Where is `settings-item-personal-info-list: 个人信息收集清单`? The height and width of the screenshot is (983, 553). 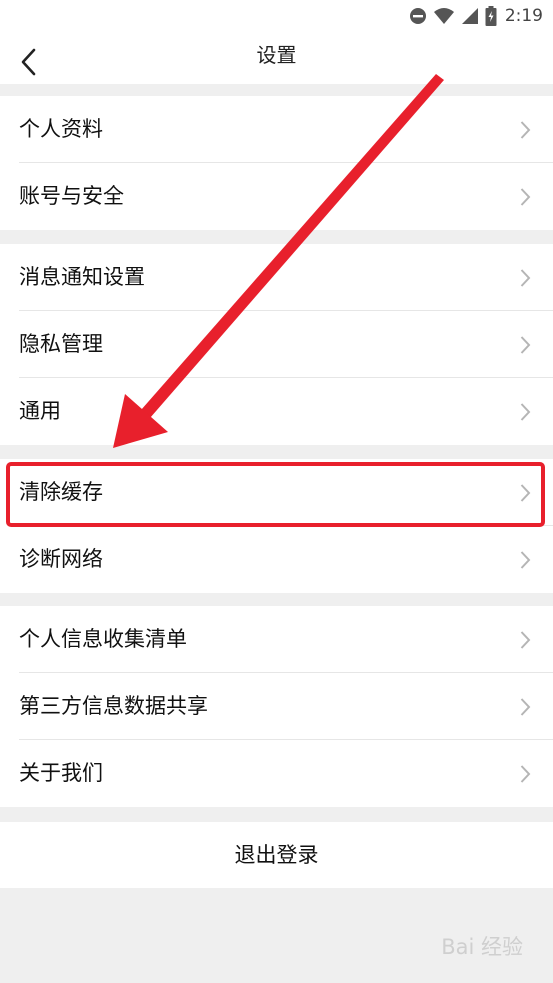
settings-item-personal-info-list: 个人信息收集清单 is located at coordinates (276, 639).